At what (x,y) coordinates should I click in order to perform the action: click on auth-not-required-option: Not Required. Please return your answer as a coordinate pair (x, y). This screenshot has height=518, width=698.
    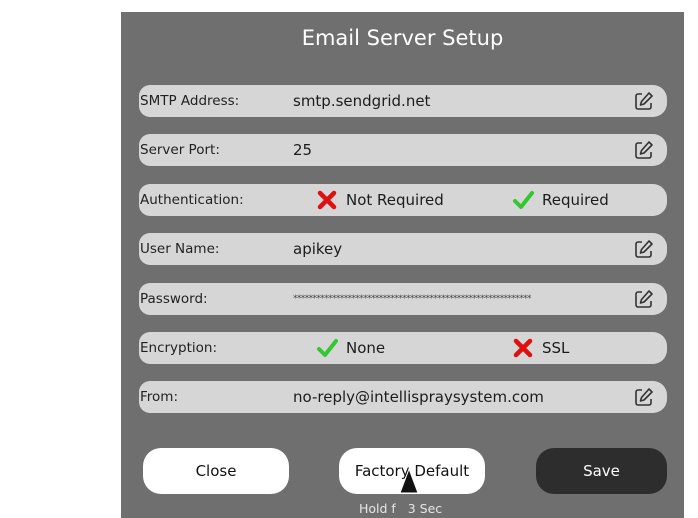
    Looking at the image, I should click on (380, 200).